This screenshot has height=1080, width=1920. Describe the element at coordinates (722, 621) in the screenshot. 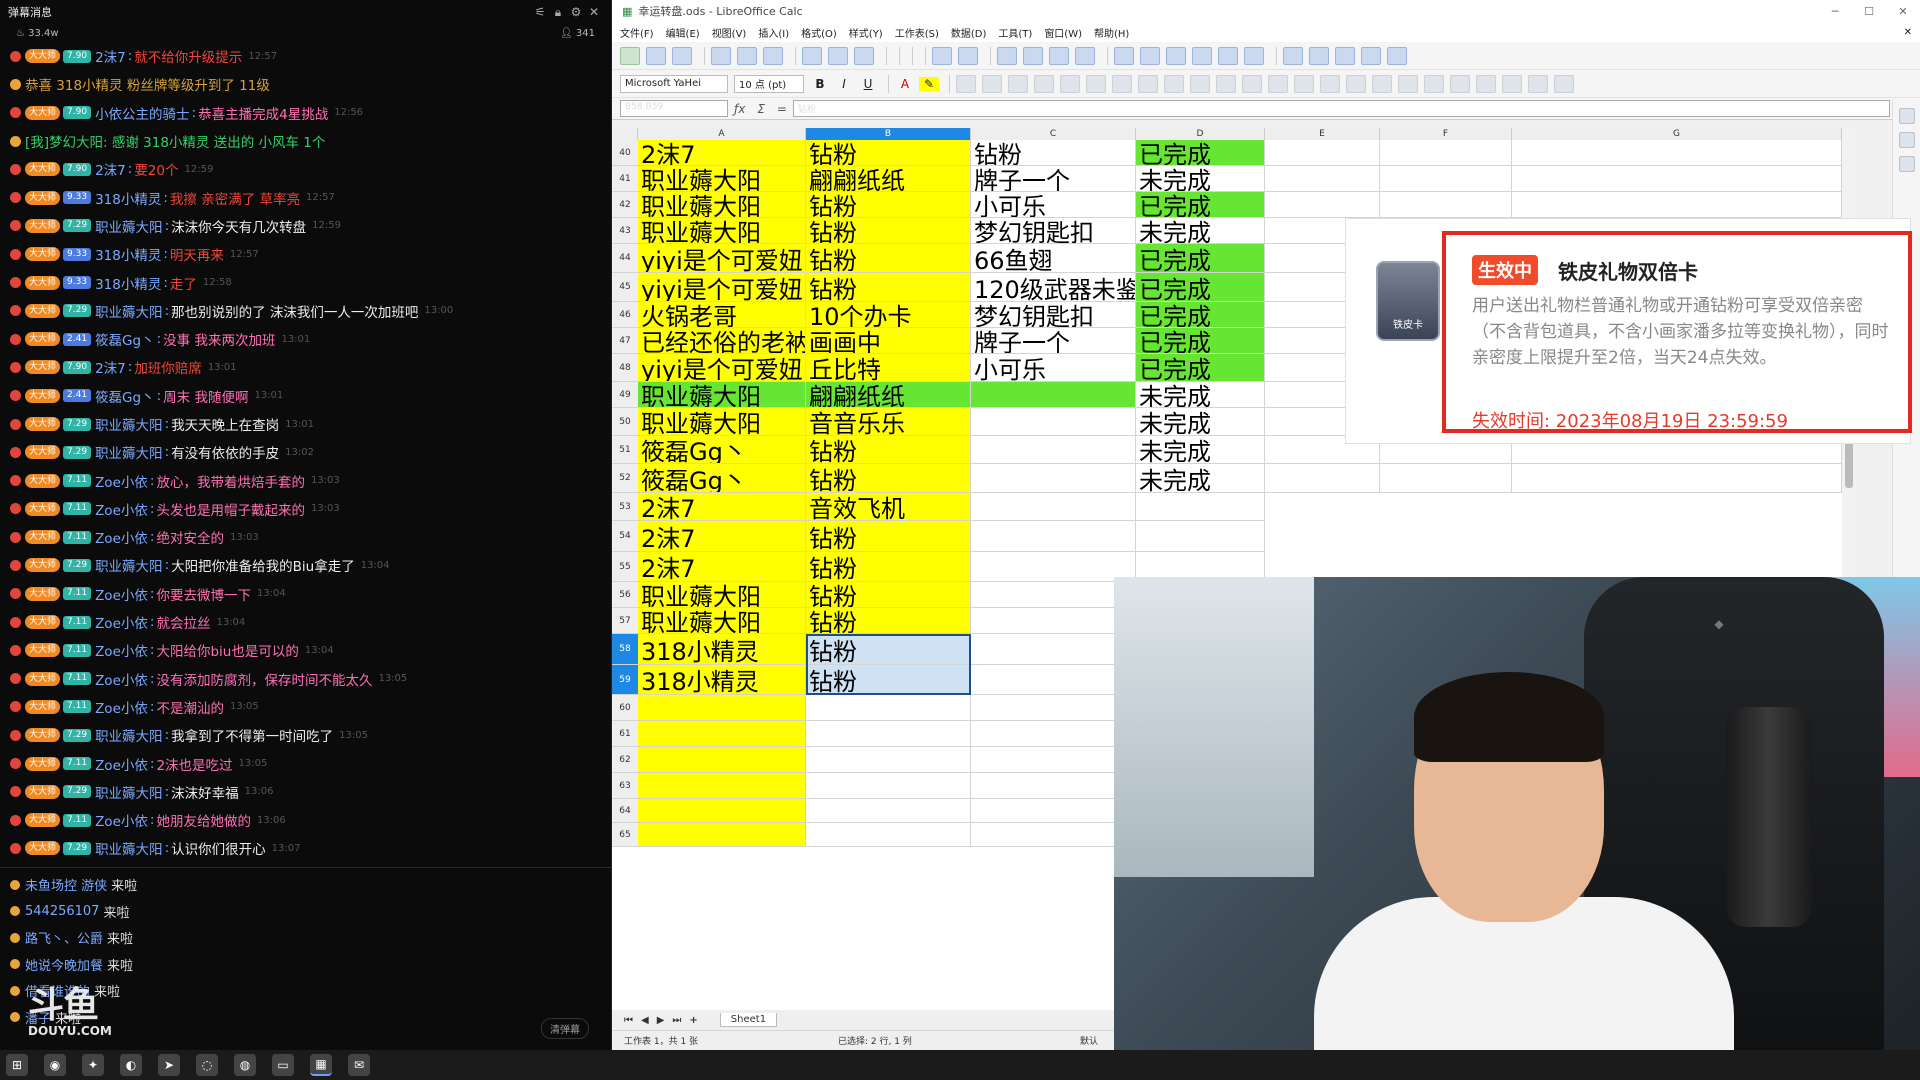

I see `cell-A57: 职业薅大阳` at that location.